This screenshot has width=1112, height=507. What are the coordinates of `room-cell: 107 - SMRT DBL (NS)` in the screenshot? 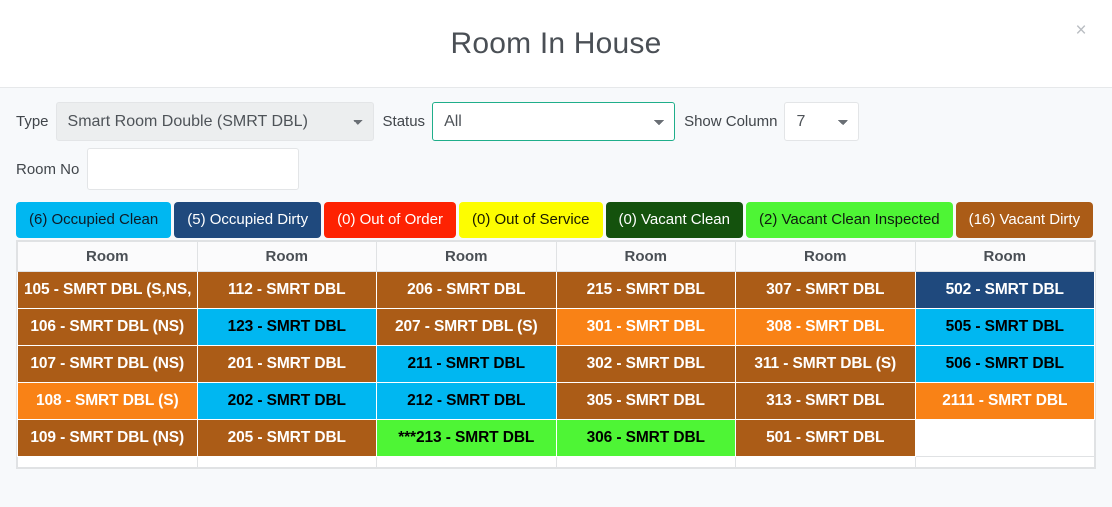 It's located at (107, 364).